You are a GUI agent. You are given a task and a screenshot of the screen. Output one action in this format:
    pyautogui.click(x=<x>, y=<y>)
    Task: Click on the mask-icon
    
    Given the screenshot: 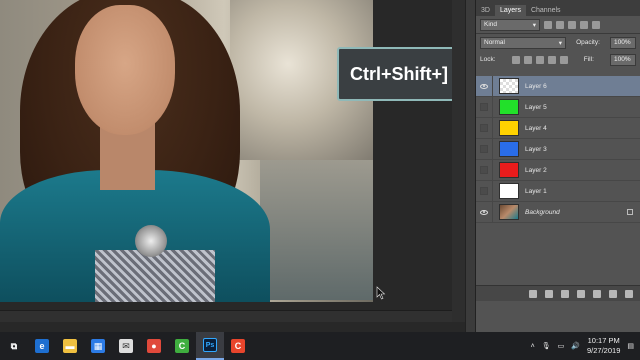 What is the action you would take?
    pyautogui.click(x=565, y=293)
    